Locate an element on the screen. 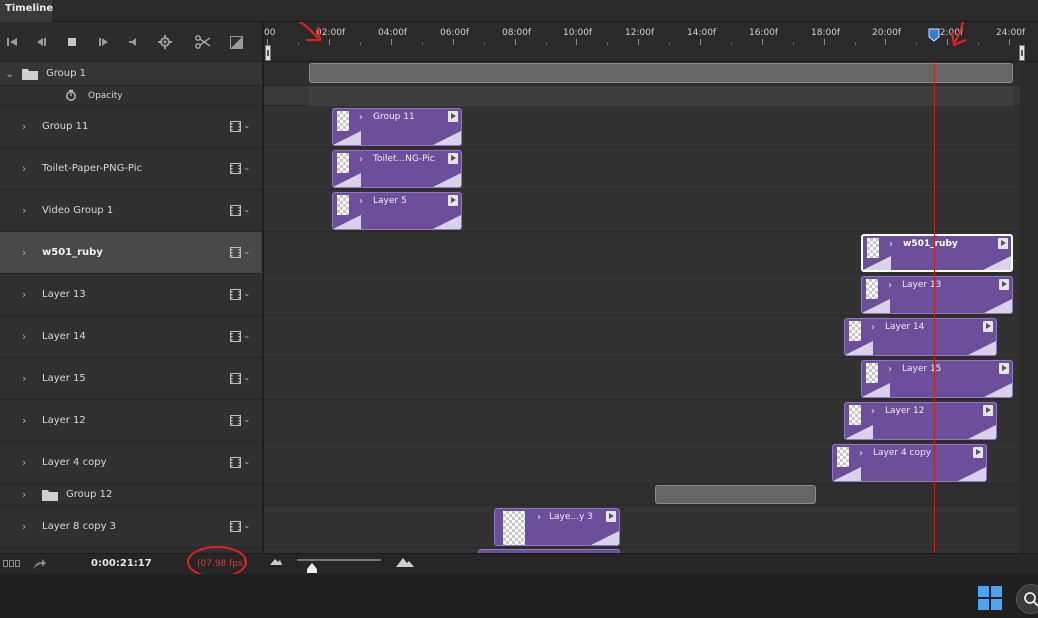 The height and width of the screenshot is (618, 1038). transition-icon is located at coordinates (236, 42).